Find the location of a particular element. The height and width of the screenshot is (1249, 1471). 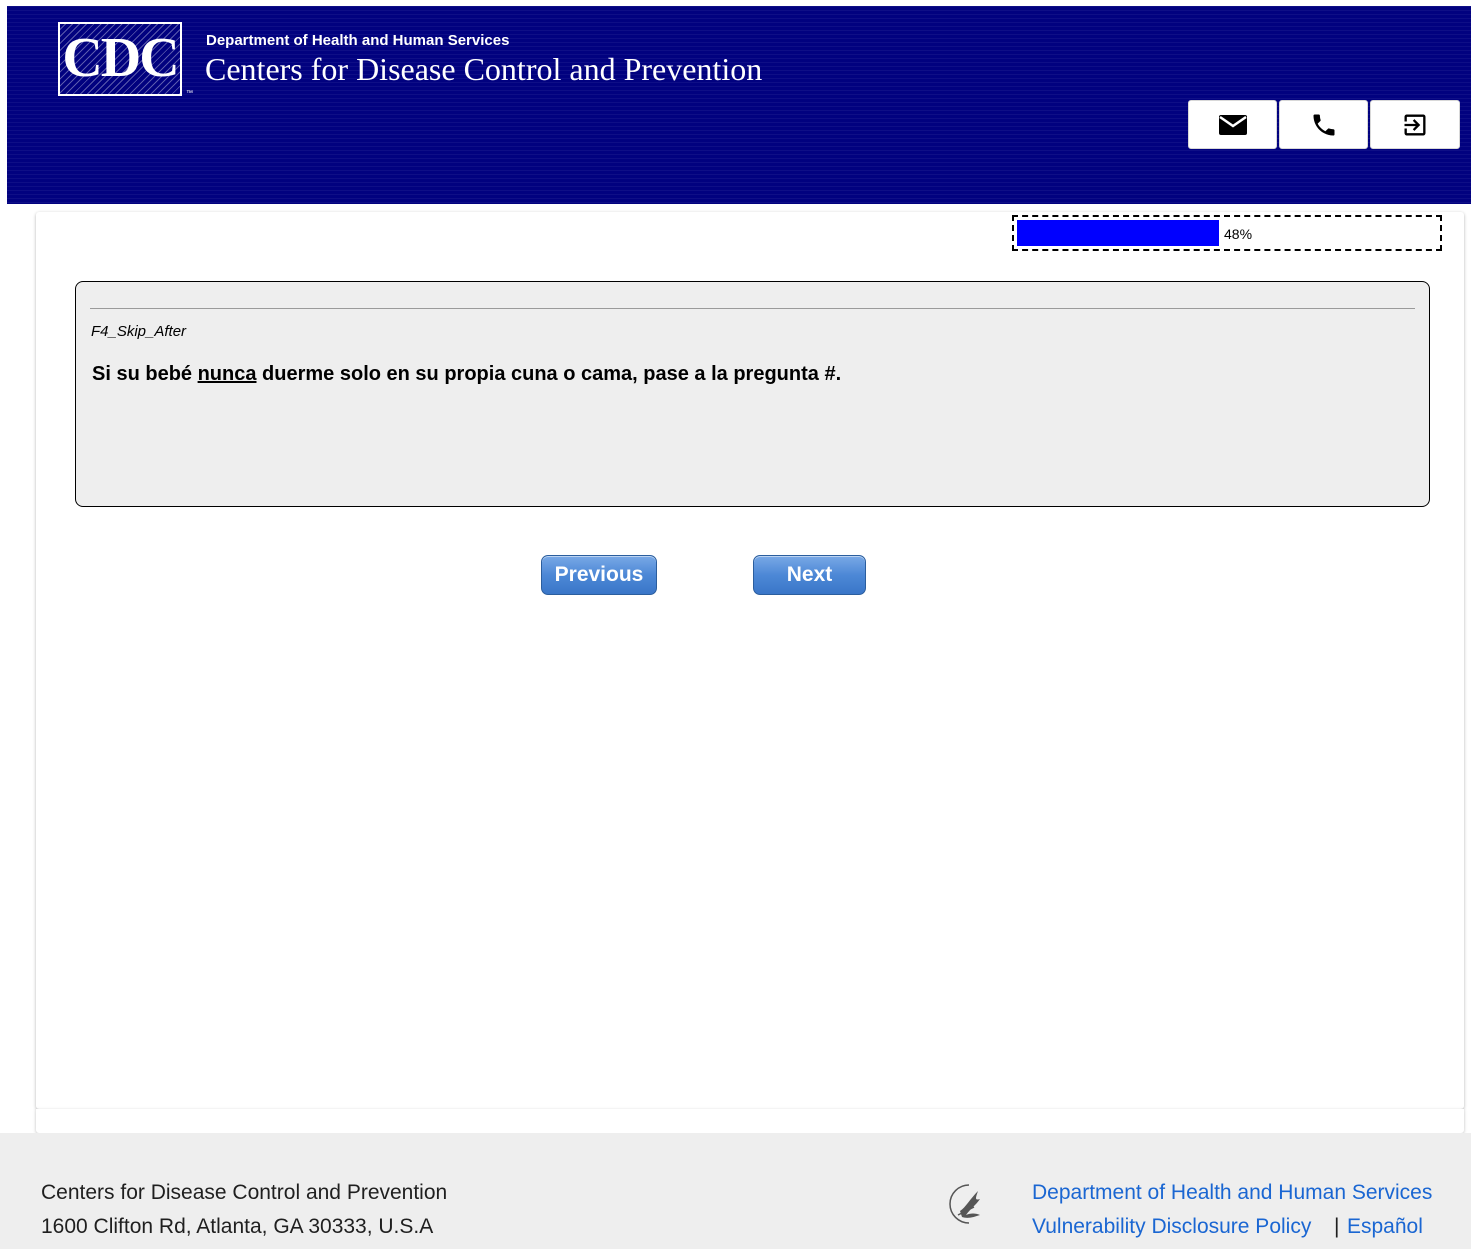

footer-separator-card is located at coordinates (750, 1121).